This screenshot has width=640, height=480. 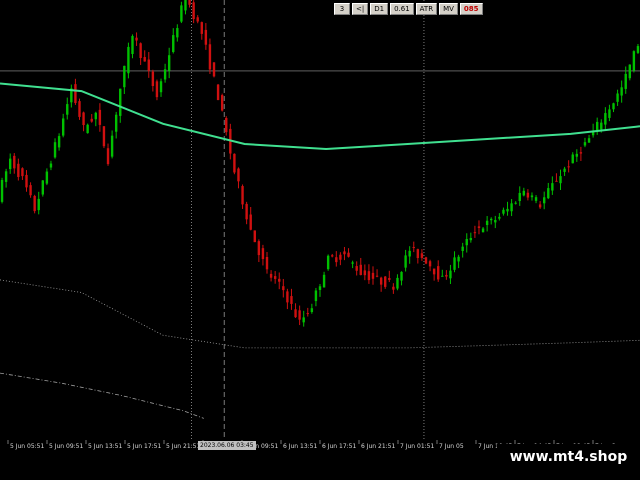 I want to click on toolbar-button-2: D1, so click(x=379, y=9).